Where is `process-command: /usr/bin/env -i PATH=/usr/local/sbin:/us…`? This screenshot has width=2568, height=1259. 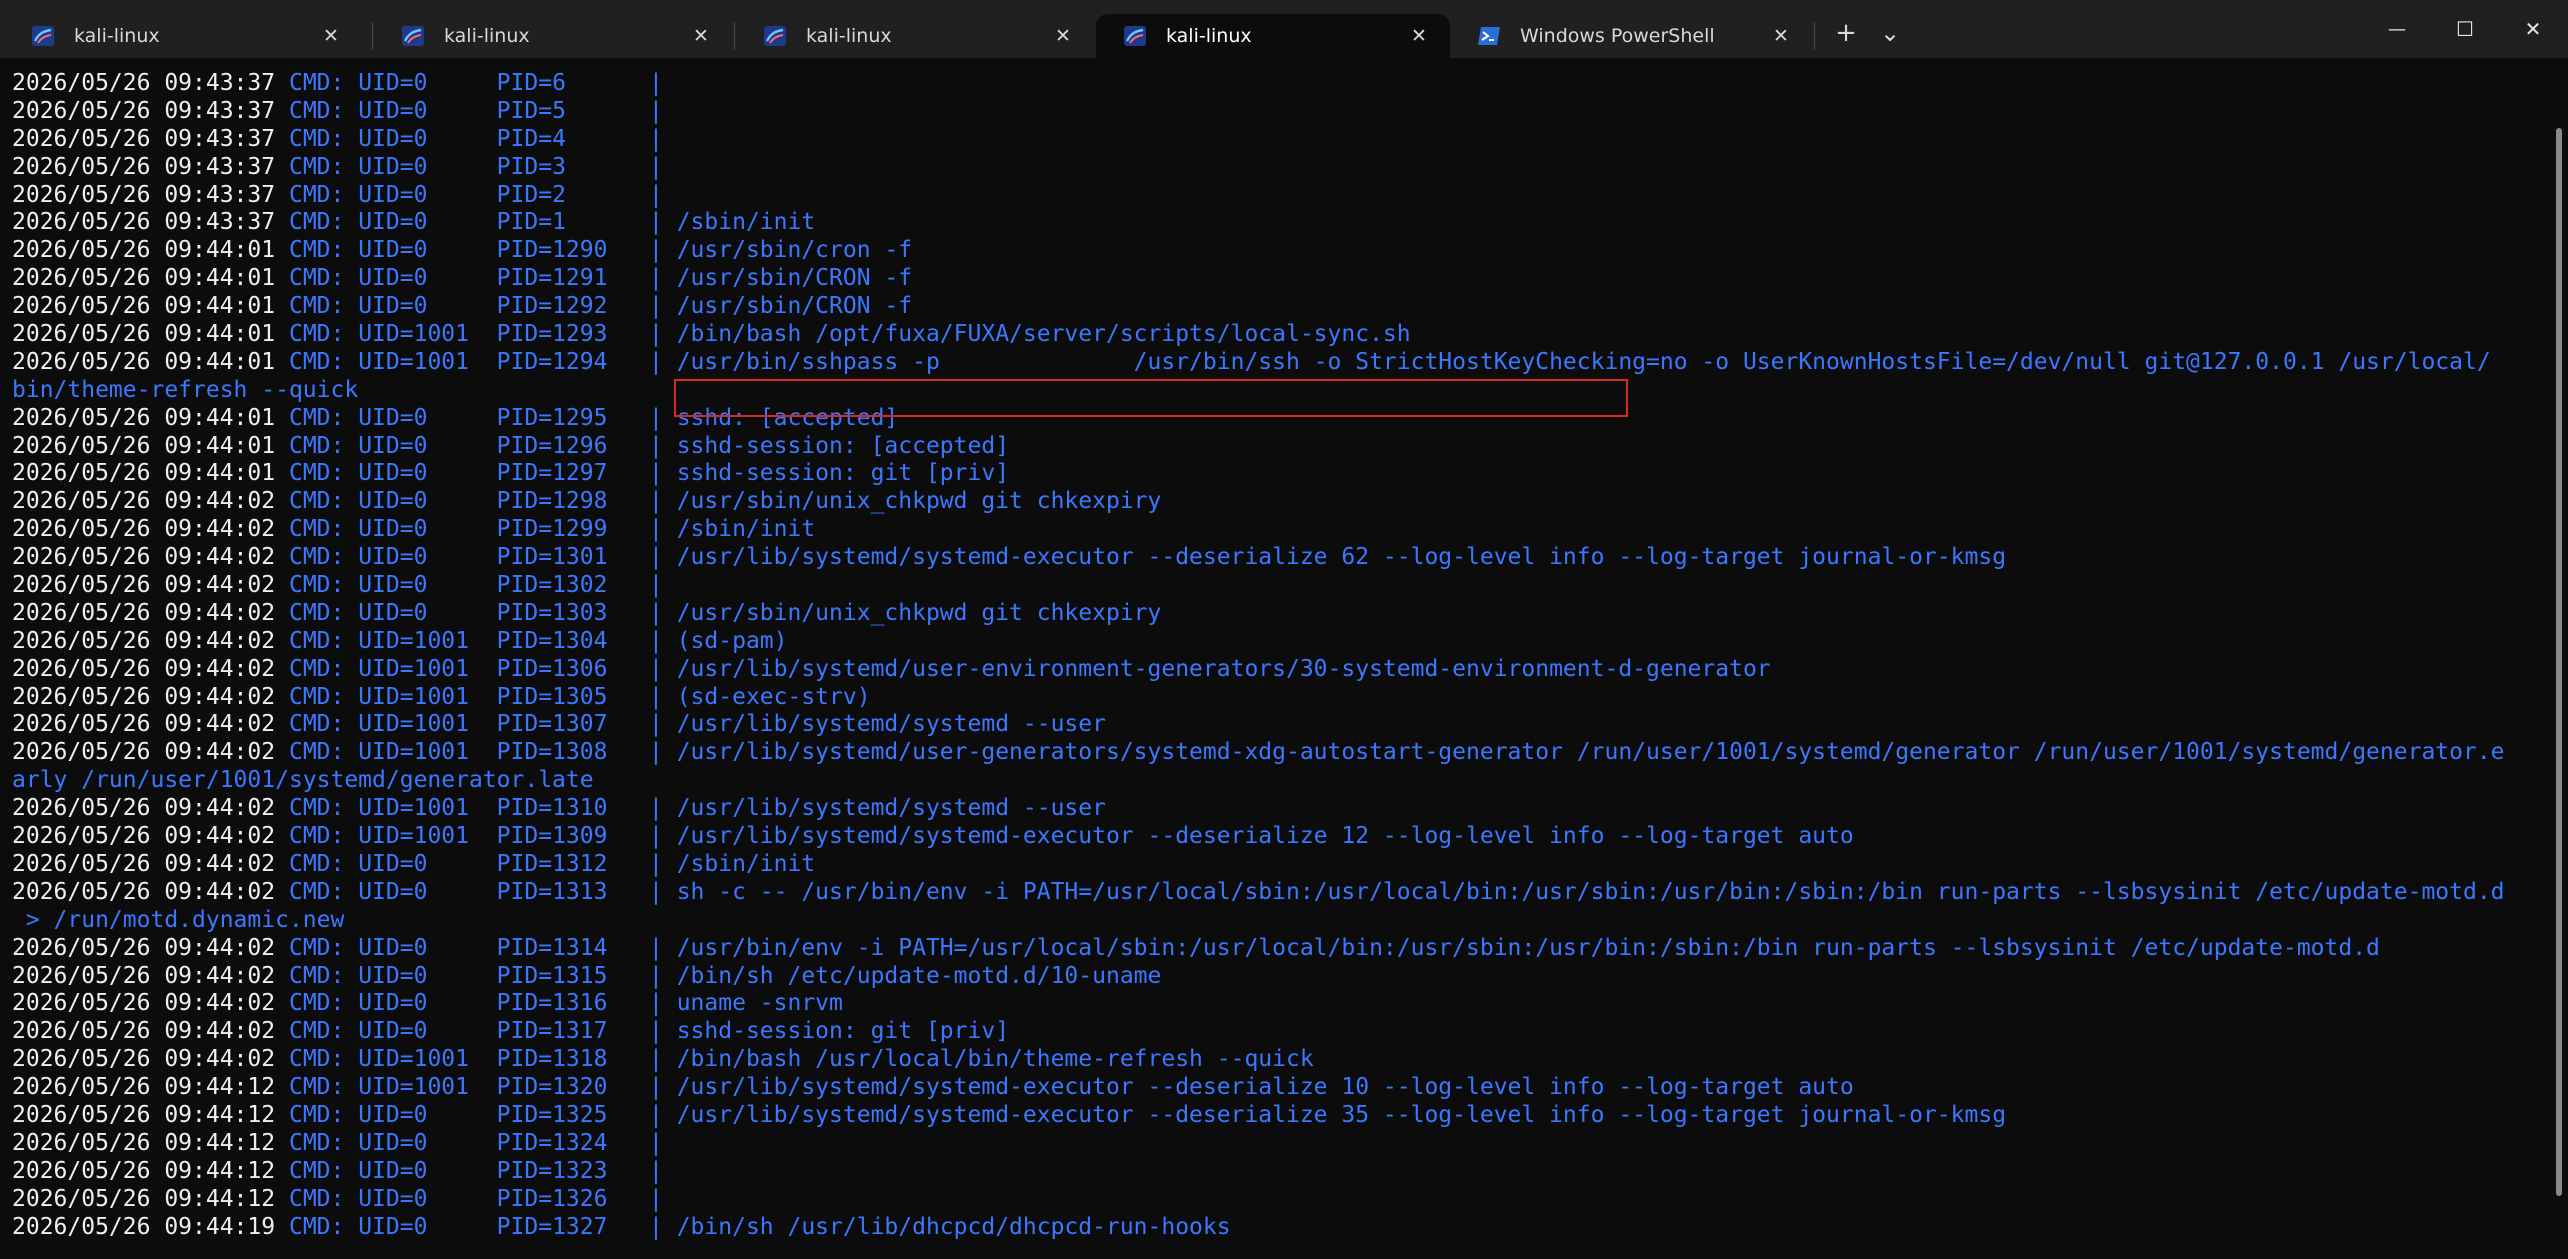 process-command: /usr/bin/env -i PATH=/usr/local/sbin:/us… is located at coordinates (1521, 947).